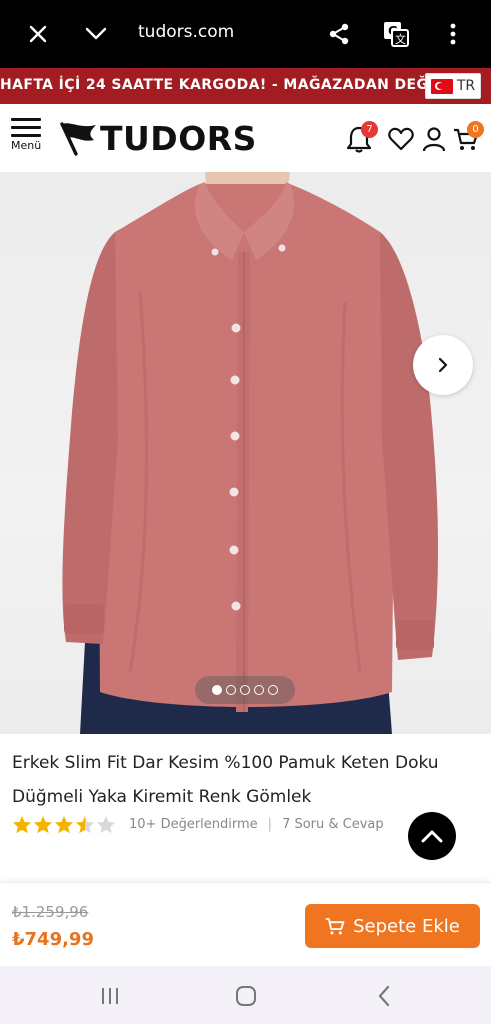 Image resolution: width=491 pixels, height=1024 pixels. I want to click on scroll-to-top-button, so click(432, 836).